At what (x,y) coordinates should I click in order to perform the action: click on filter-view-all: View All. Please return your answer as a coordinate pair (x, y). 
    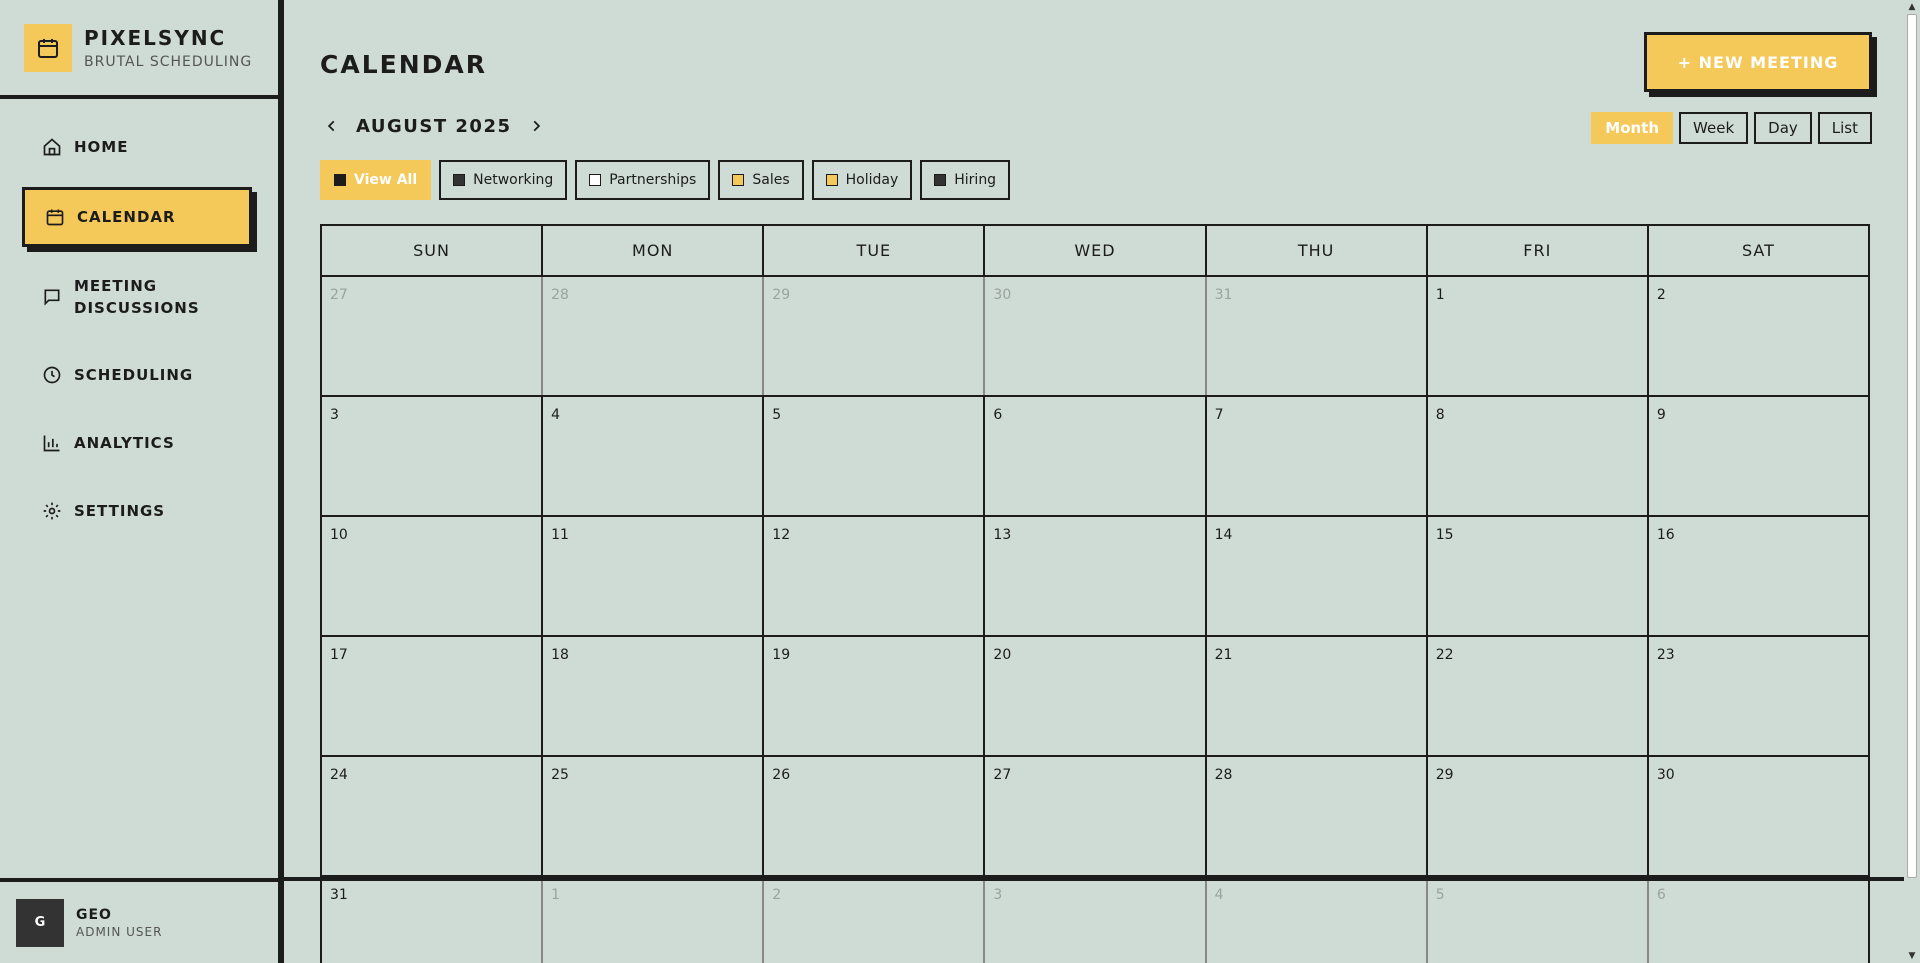
    Looking at the image, I should click on (376, 180).